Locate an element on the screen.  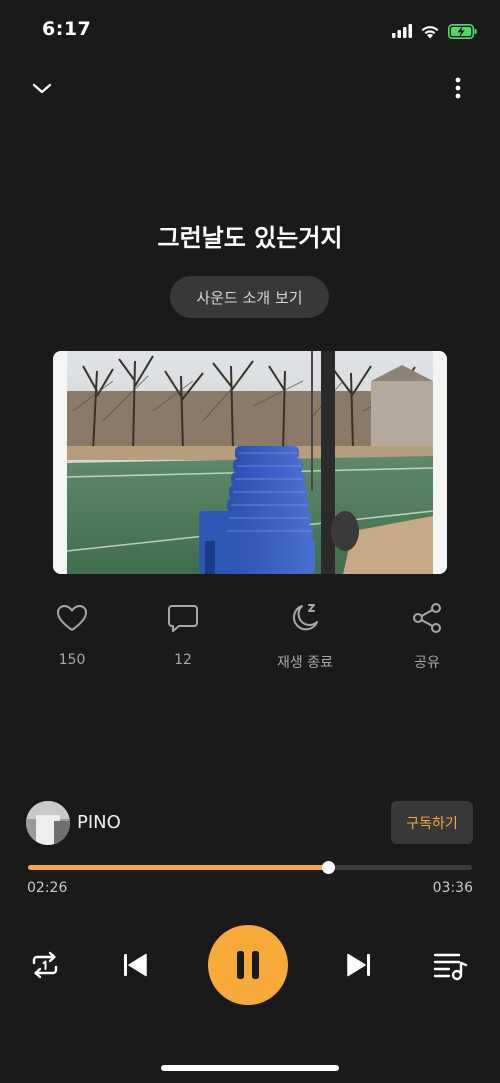
playlist-button is located at coordinates (451, 965).